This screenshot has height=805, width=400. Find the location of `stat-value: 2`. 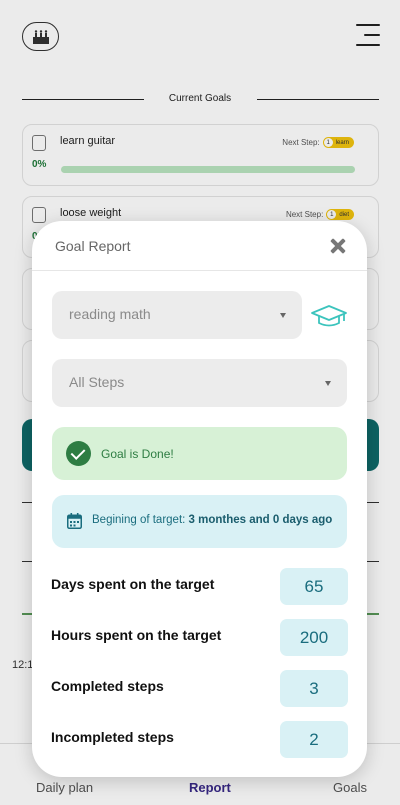

stat-value: 2 is located at coordinates (314, 739).